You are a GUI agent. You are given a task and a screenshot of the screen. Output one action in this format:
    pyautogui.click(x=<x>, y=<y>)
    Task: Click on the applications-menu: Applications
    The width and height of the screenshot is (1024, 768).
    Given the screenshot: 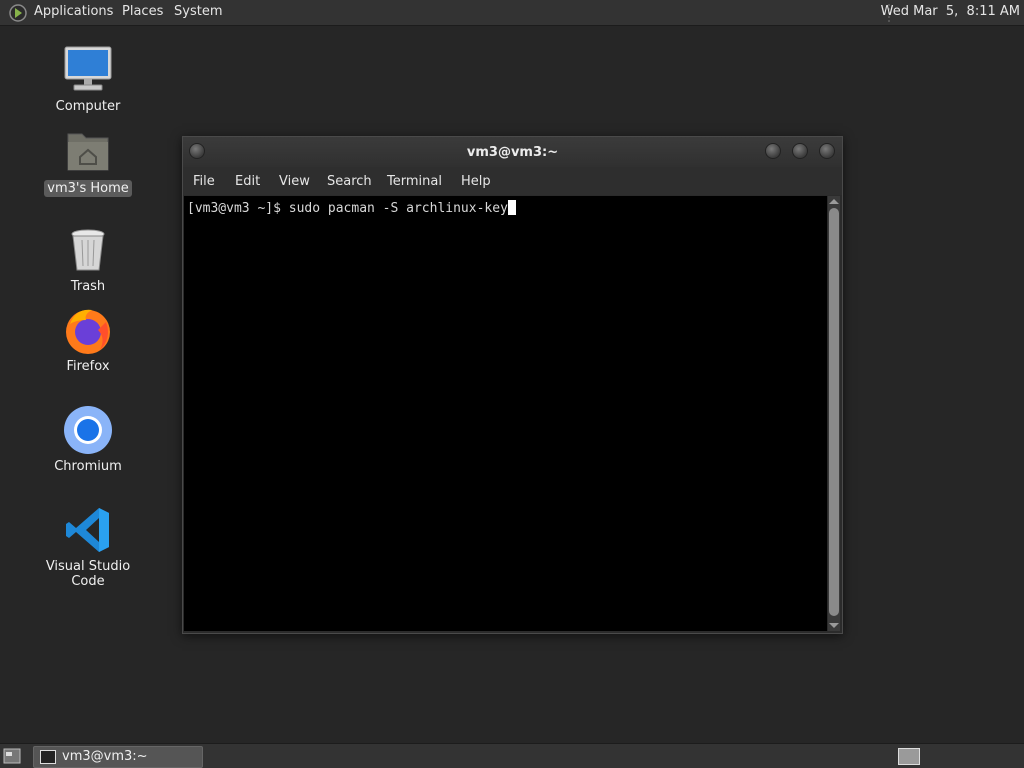 What is the action you would take?
    pyautogui.click(x=73, y=11)
    